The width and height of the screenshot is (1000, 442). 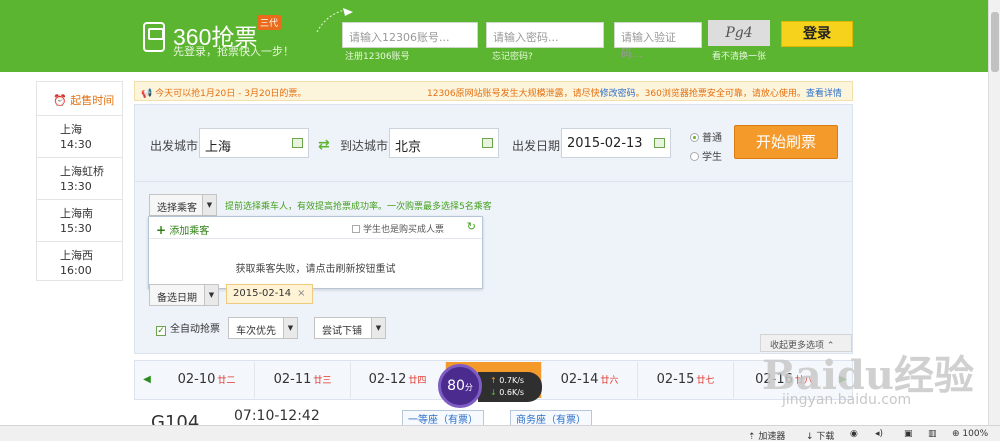 I want to click on passenger-popup: + 添加乘客 学生也是购买成人票 ↻ 获取乘客失败，请点击刷新按钮重试, so click(x=315, y=252).